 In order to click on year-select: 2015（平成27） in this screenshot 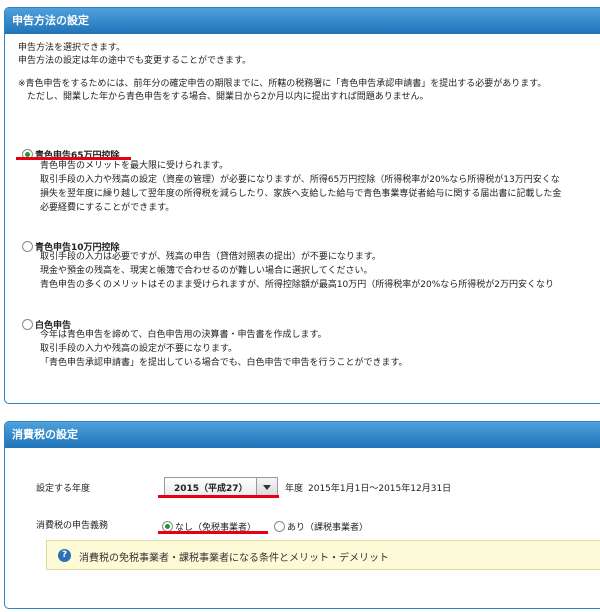, I will do `click(221, 486)`.